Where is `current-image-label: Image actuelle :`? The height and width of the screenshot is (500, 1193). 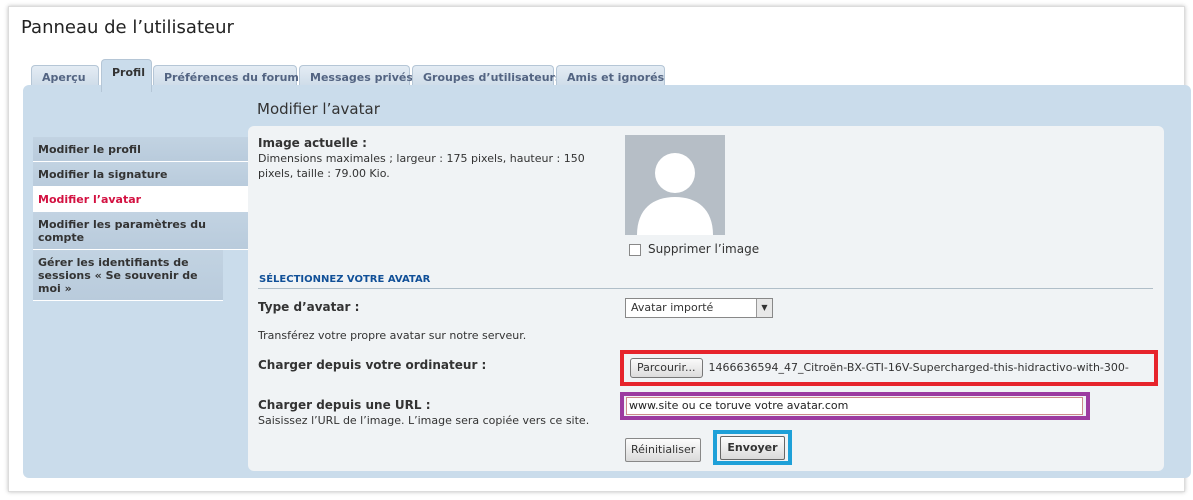
current-image-label: Image actuelle : is located at coordinates (312, 143).